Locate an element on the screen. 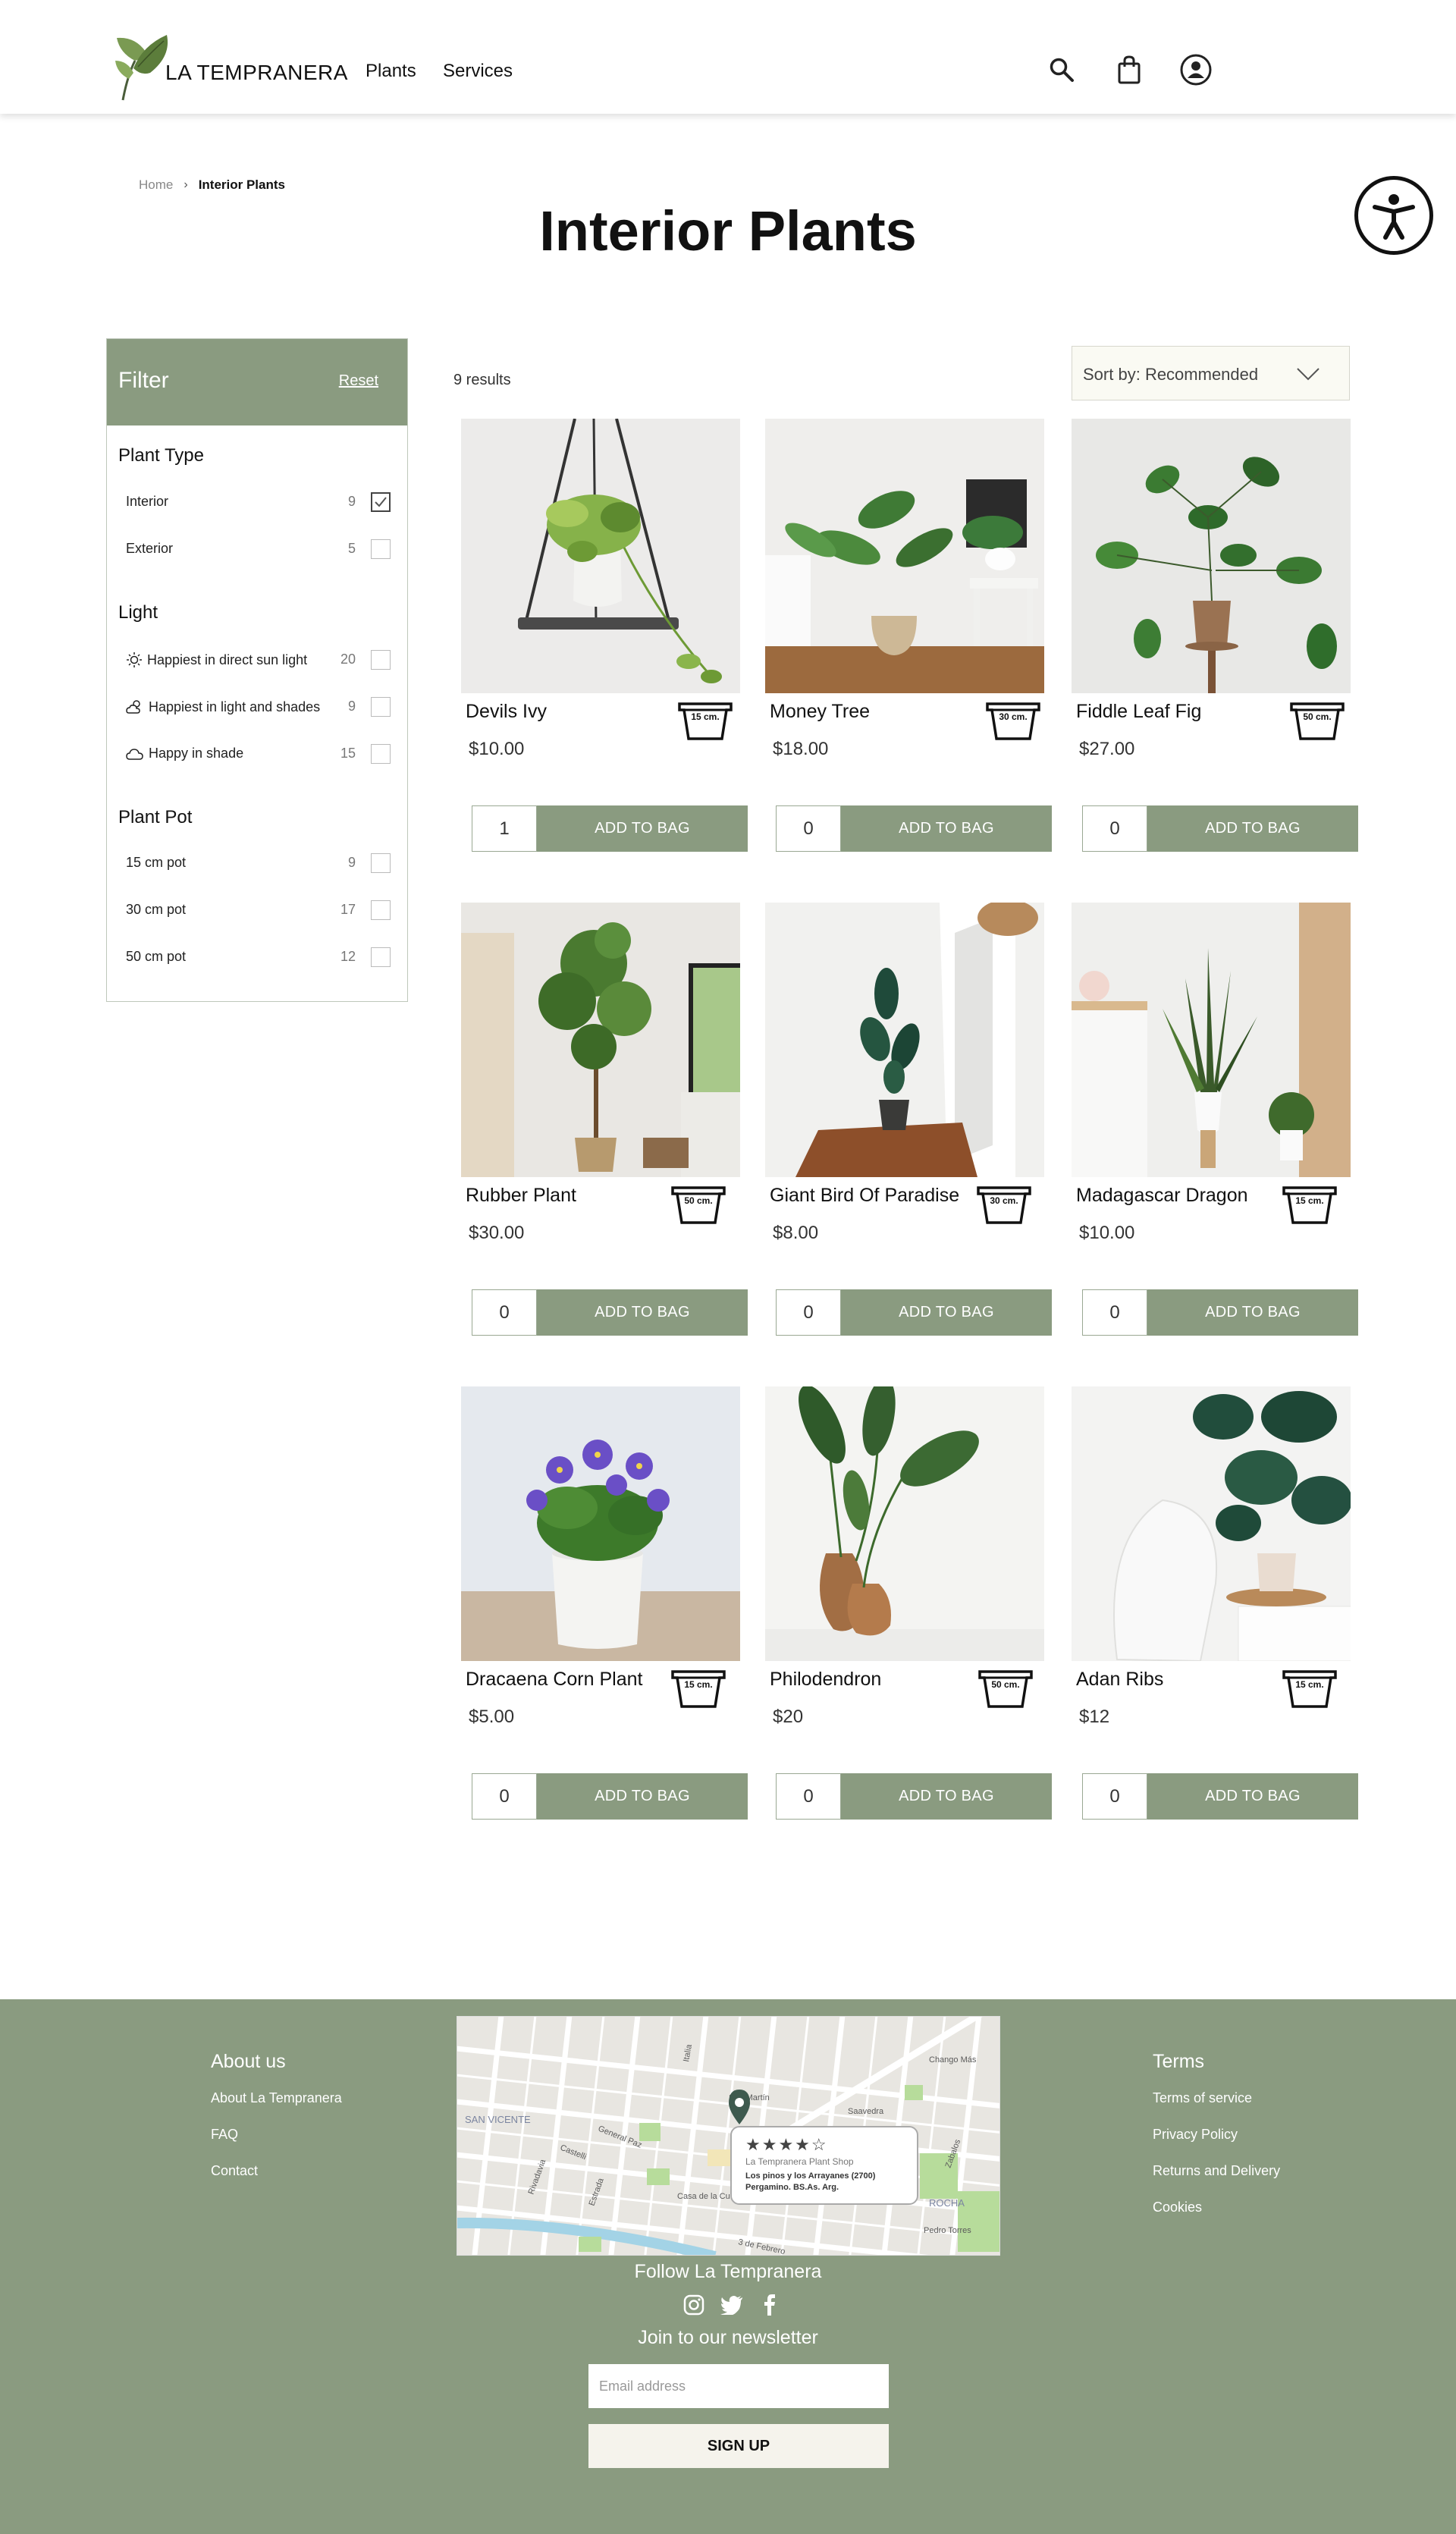  shade-checkbox is located at coordinates (381, 754).